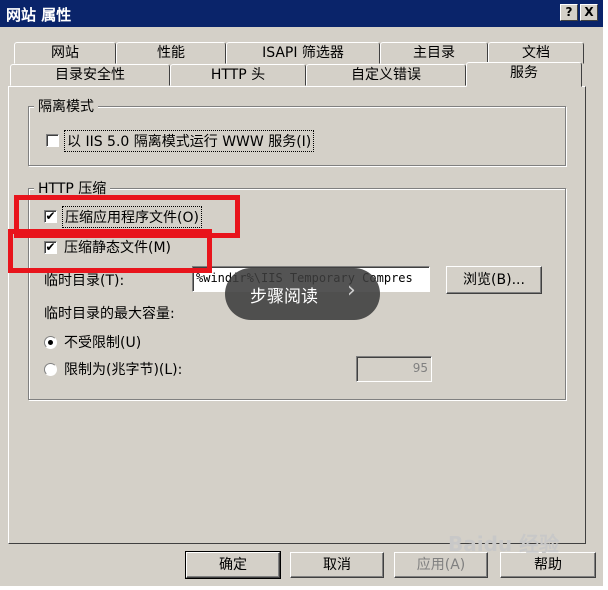  Describe the element at coordinates (351, 290) in the screenshot. I see `chevron-right-icon: ›` at that location.